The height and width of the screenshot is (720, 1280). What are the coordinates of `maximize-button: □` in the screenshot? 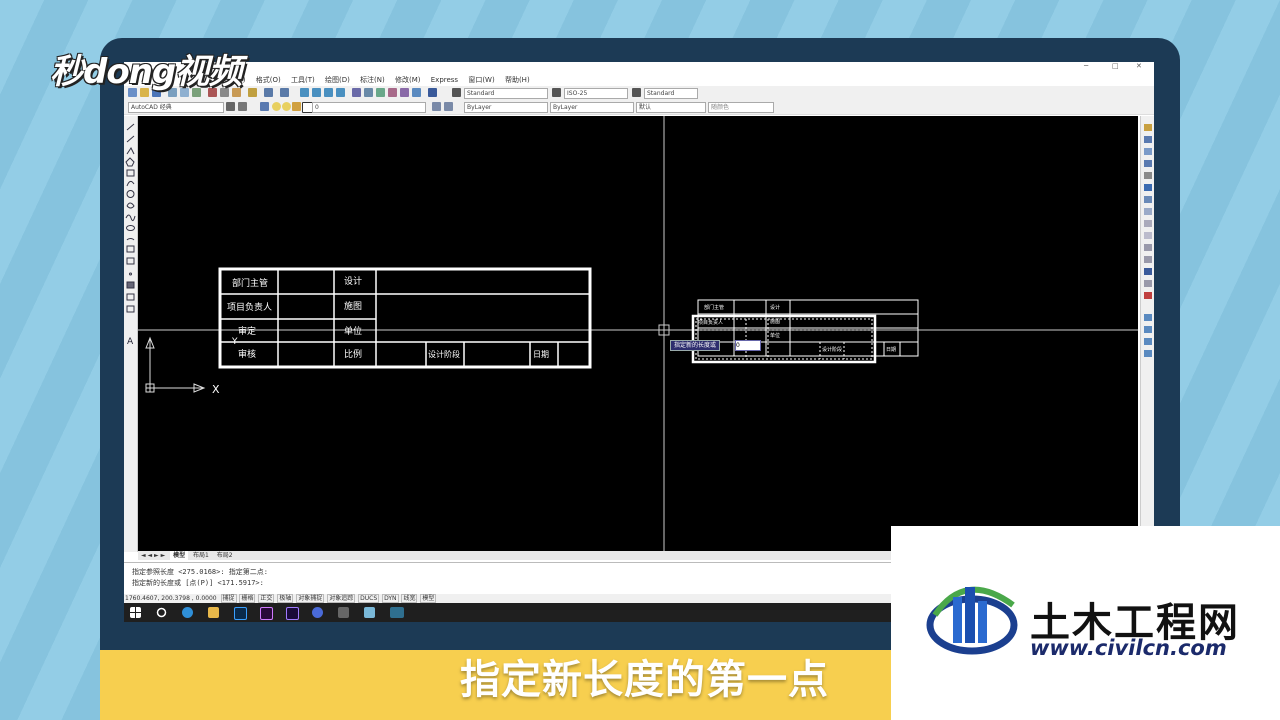 It's located at (1115, 66).